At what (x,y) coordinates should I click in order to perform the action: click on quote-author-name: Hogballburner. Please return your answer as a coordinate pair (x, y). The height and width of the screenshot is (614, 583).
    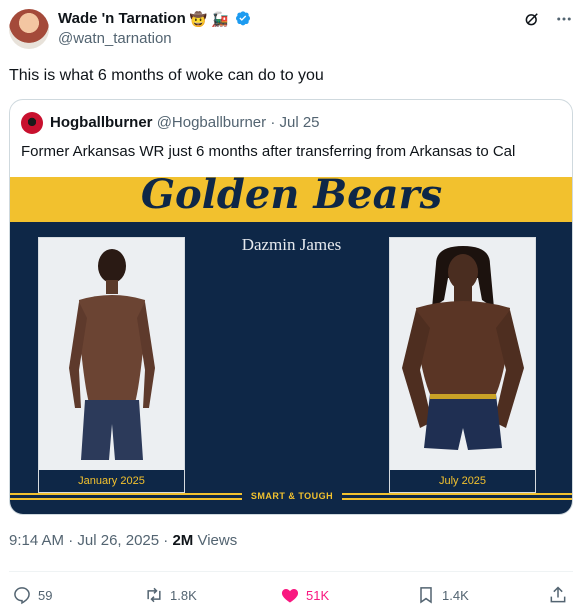
    Looking at the image, I should click on (101, 122).